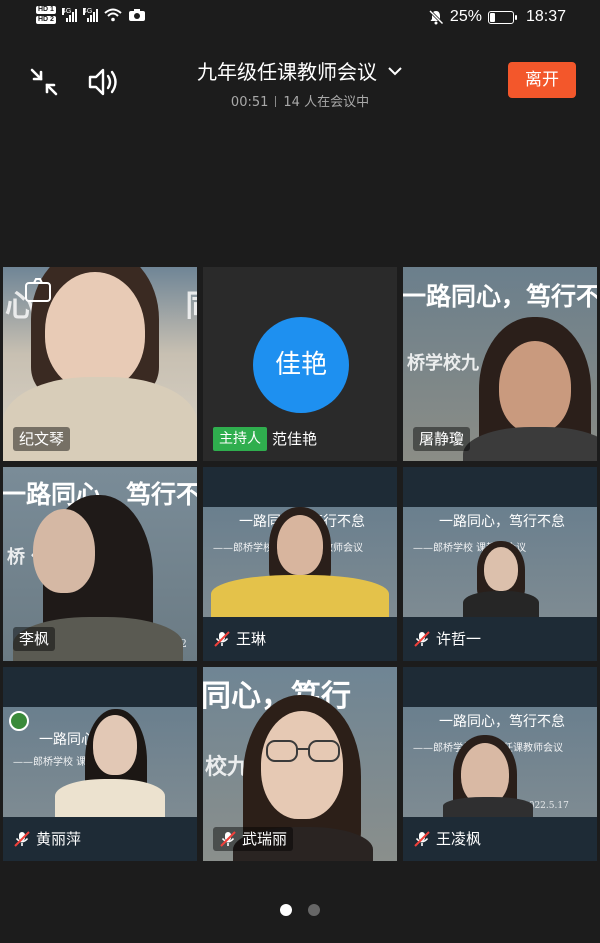 This screenshot has width=600, height=943. Describe the element at coordinates (276, 101) in the screenshot. I see `divider` at that location.